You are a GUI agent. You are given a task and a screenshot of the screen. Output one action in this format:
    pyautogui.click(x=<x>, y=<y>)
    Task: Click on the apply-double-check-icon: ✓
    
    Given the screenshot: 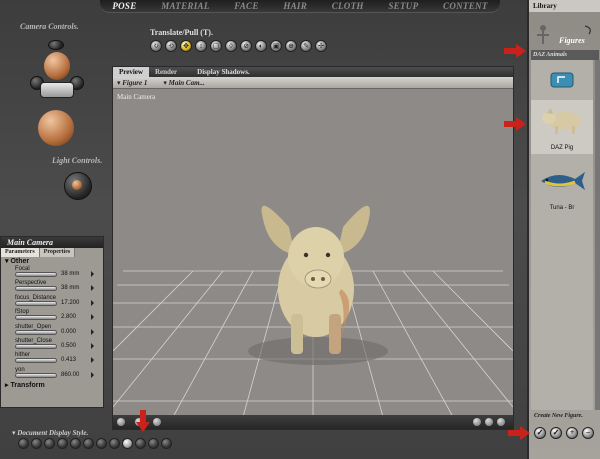 What is the action you would take?
    pyautogui.click(x=556, y=433)
    